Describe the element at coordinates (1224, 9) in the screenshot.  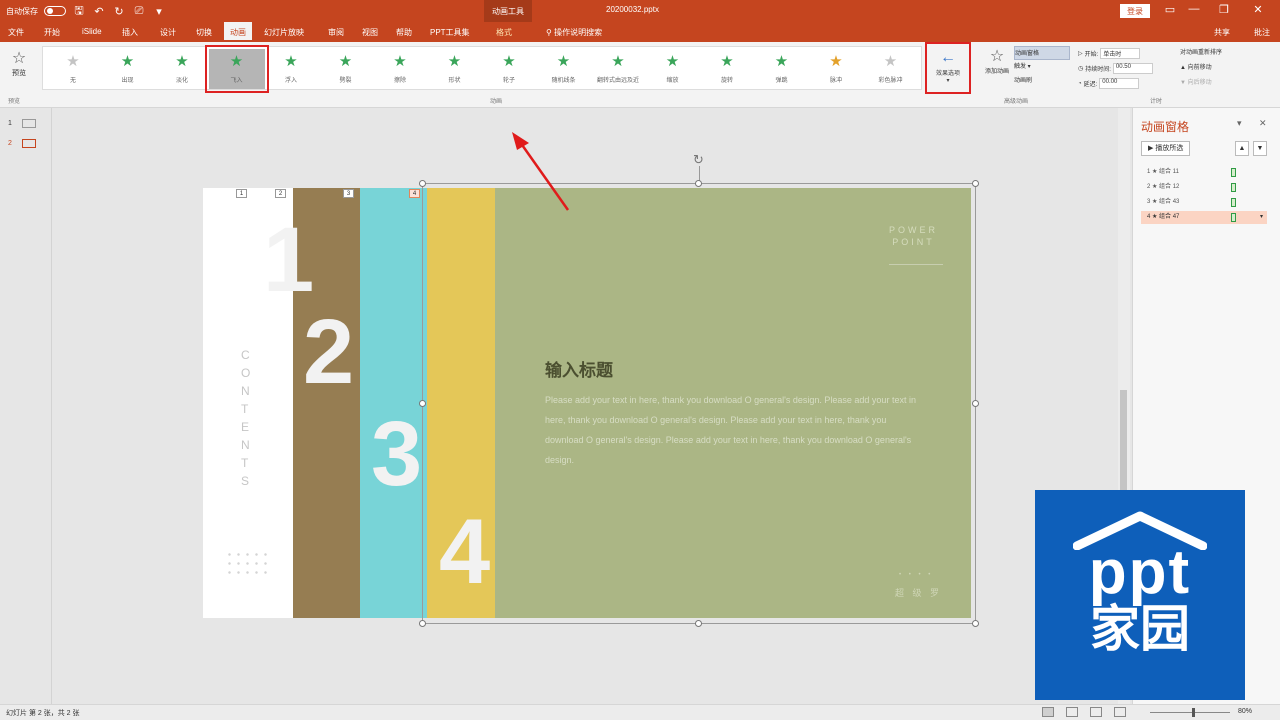
I see `restore-button: ❐` at that location.